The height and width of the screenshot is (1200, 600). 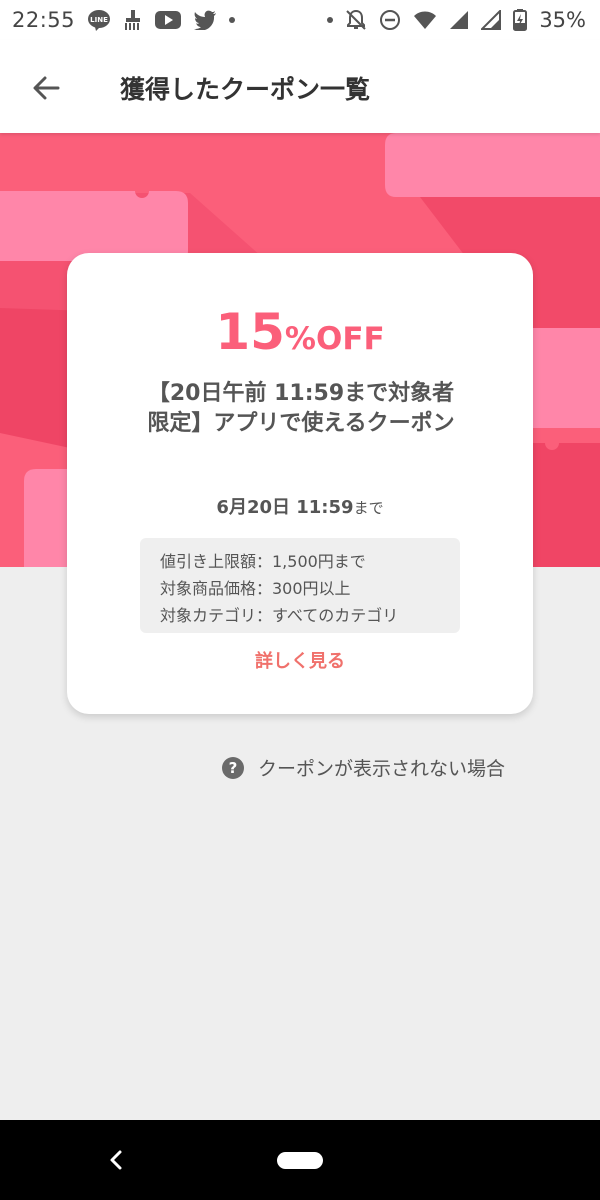 I want to click on discount-value: 15, so click(x=250, y=332).